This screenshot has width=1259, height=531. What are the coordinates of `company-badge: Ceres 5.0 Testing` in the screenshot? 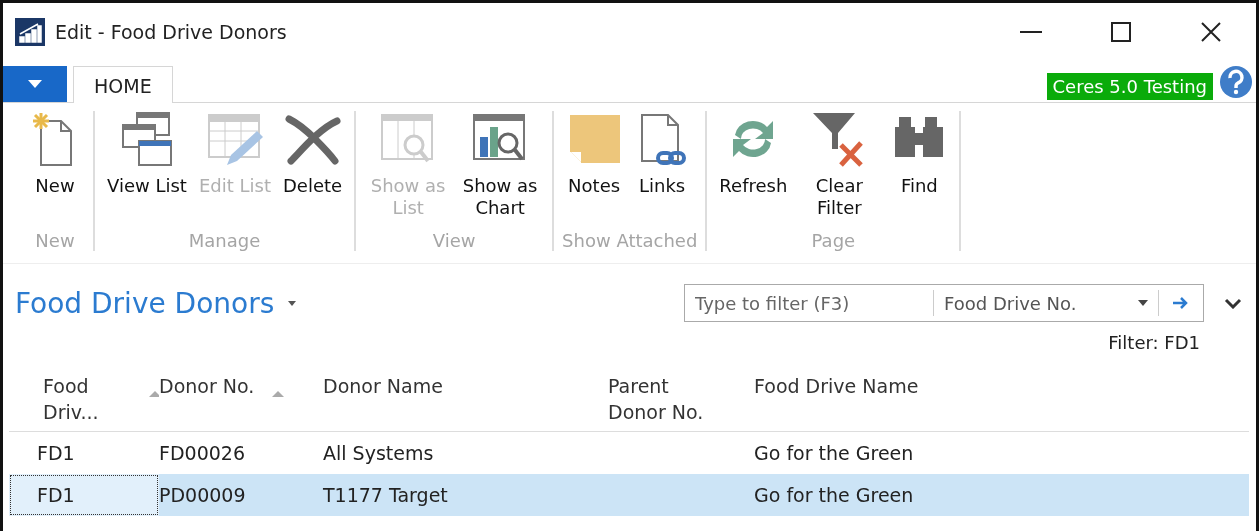 It's located at (1129, 86).